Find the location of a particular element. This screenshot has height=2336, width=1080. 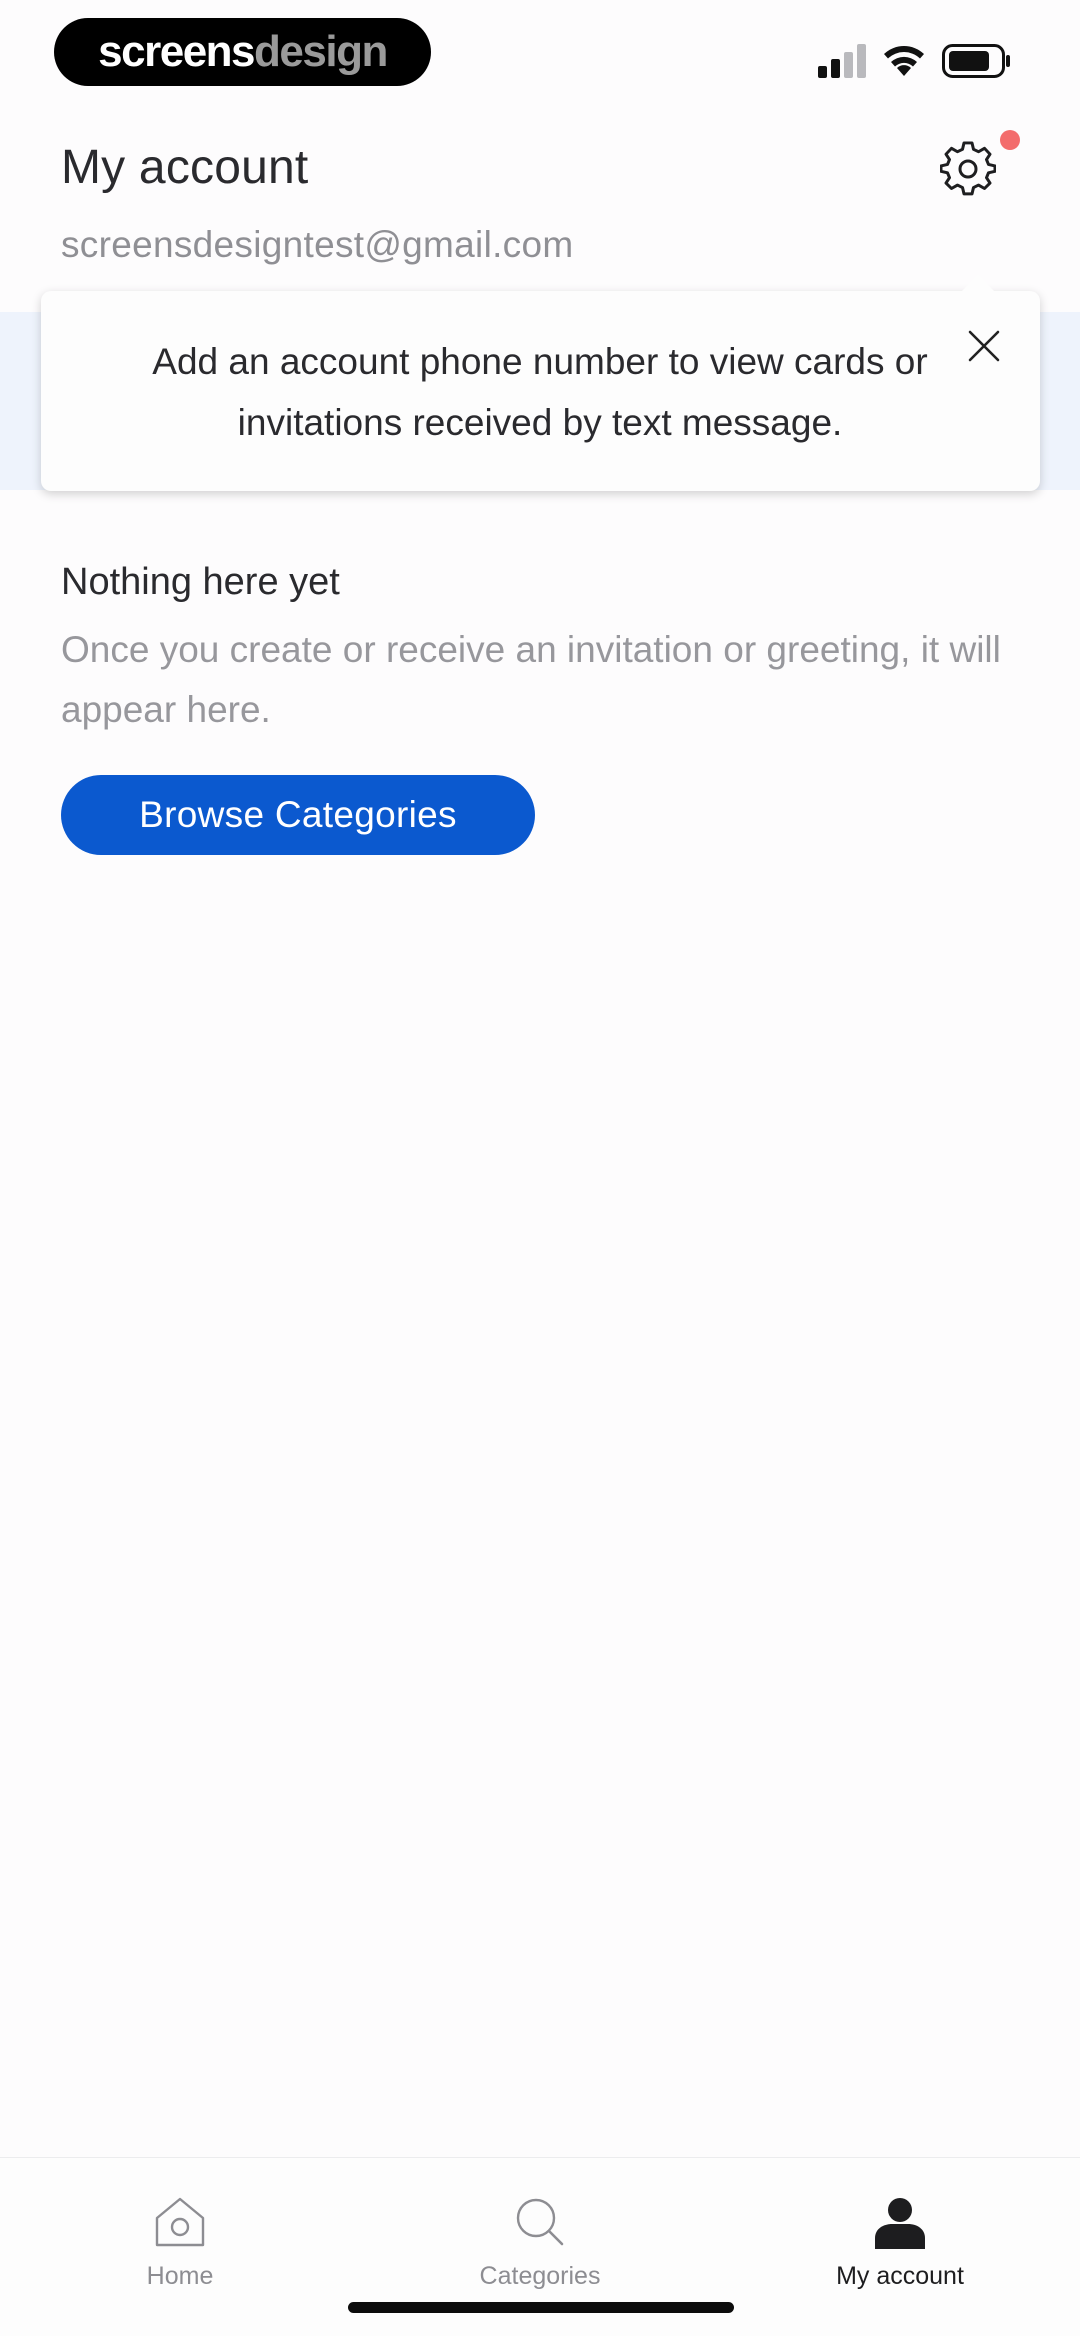

home-icon is located at coordinates (180, 2222).